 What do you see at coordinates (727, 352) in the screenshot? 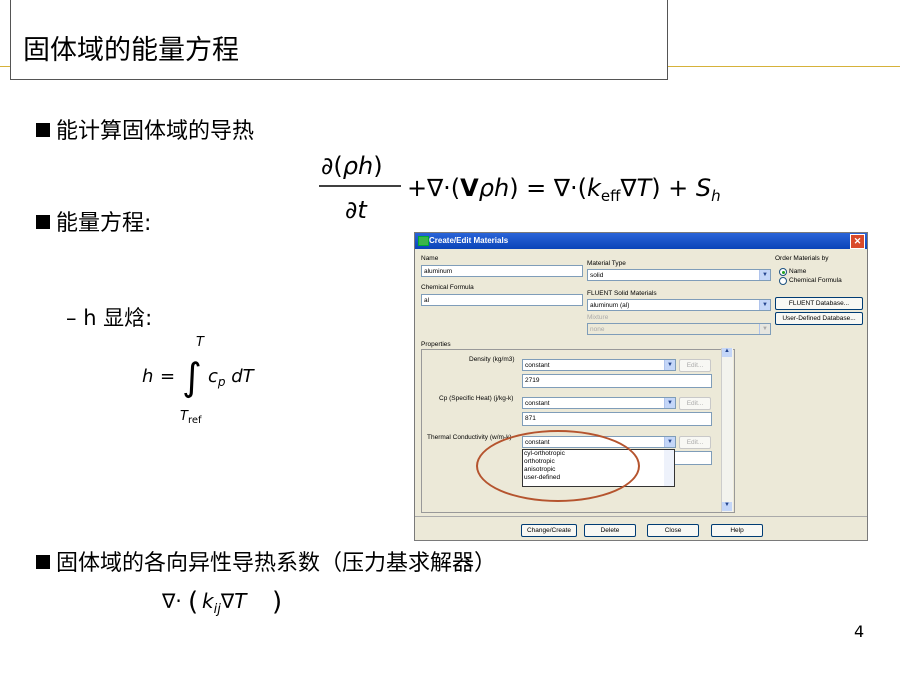
I see `scroll-up-icon: ▲` at bounding box center [727, 352].